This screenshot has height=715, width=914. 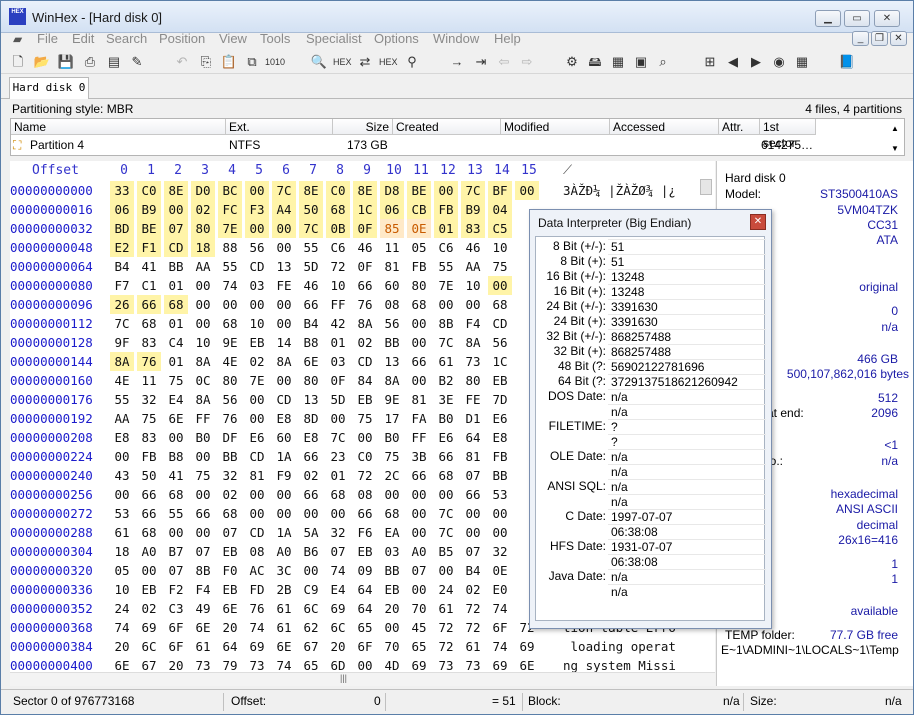 What do you see at coordinates (500, 228) in the screenshot?
I see `hex-byte: C5` at bounding box center [500, 228].